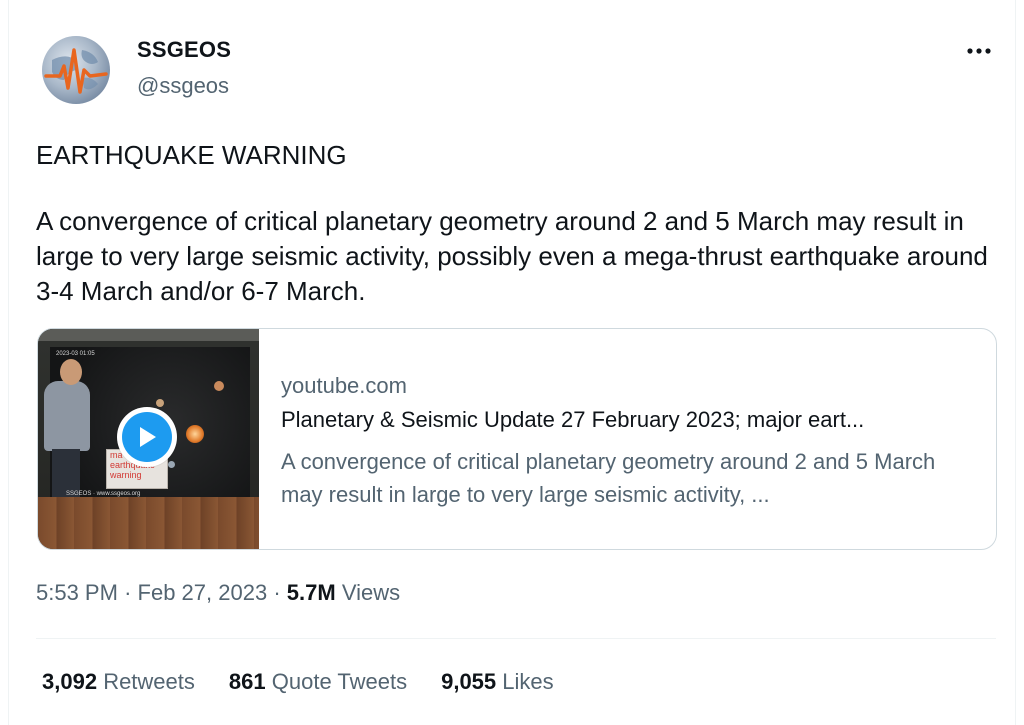  I want to click on timeline-left-border, so click(8, 362).